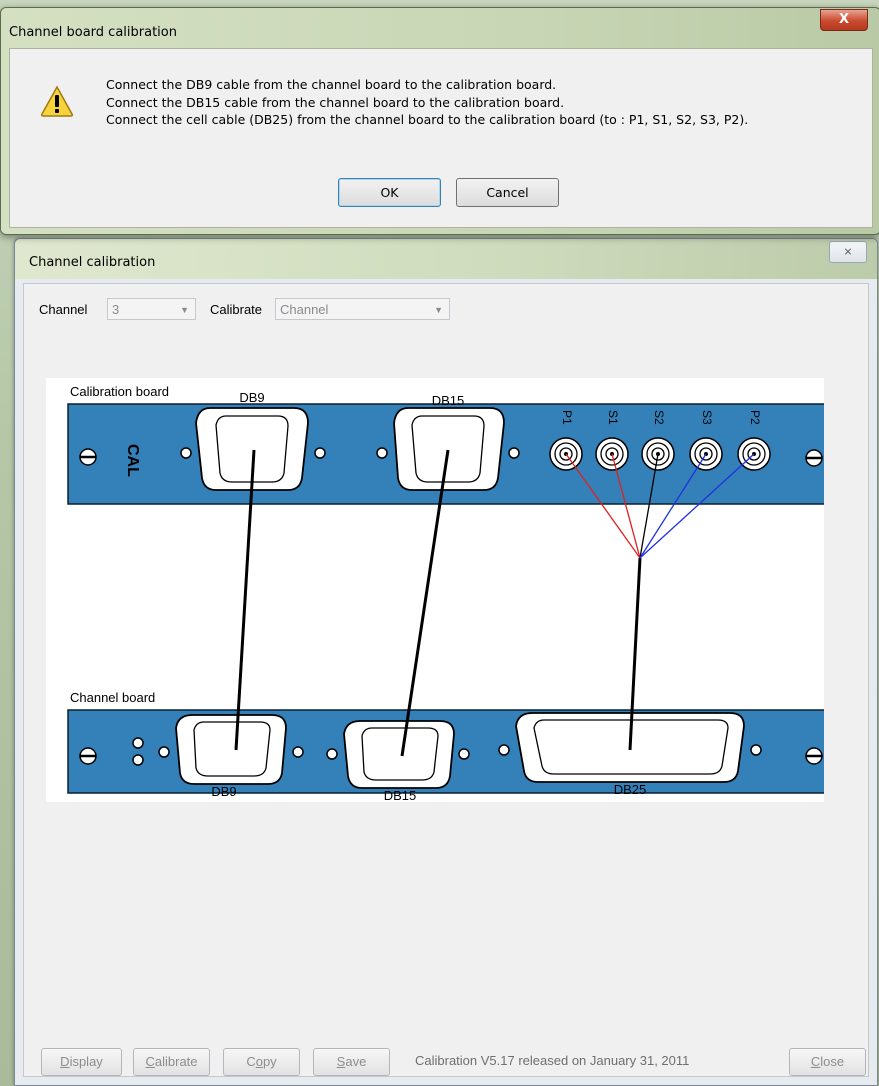  What do you see at coordinates (251, 397) in the screenshot?
I see `db9-top-label: DB9` at bounding box center [251, 397].